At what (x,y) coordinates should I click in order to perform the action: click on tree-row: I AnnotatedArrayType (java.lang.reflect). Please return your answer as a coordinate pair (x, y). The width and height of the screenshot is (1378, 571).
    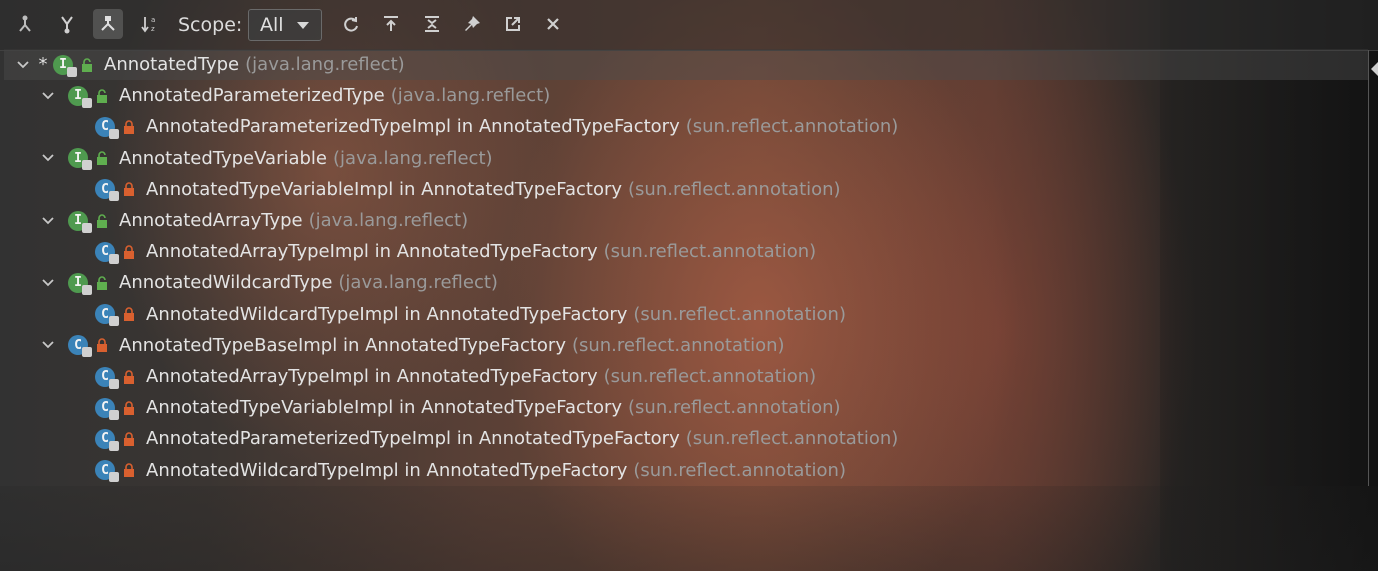
    Looking at the image, I should click on (686, 220).